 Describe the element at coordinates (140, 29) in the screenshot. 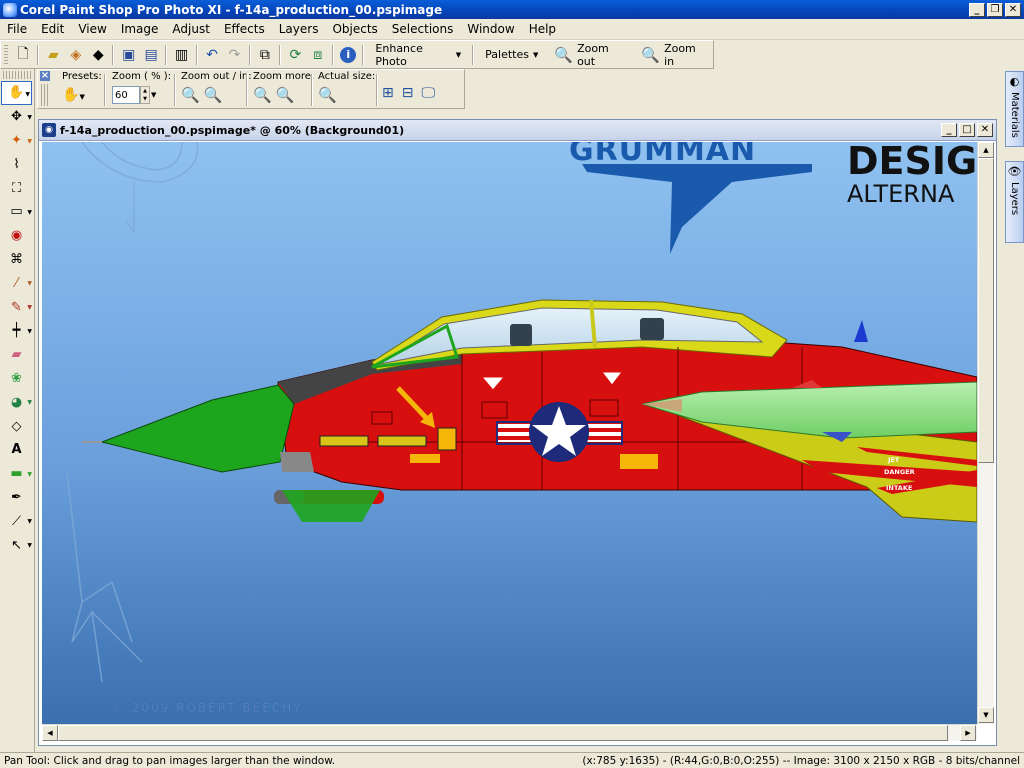

I see `menu-image: Image` at that location.